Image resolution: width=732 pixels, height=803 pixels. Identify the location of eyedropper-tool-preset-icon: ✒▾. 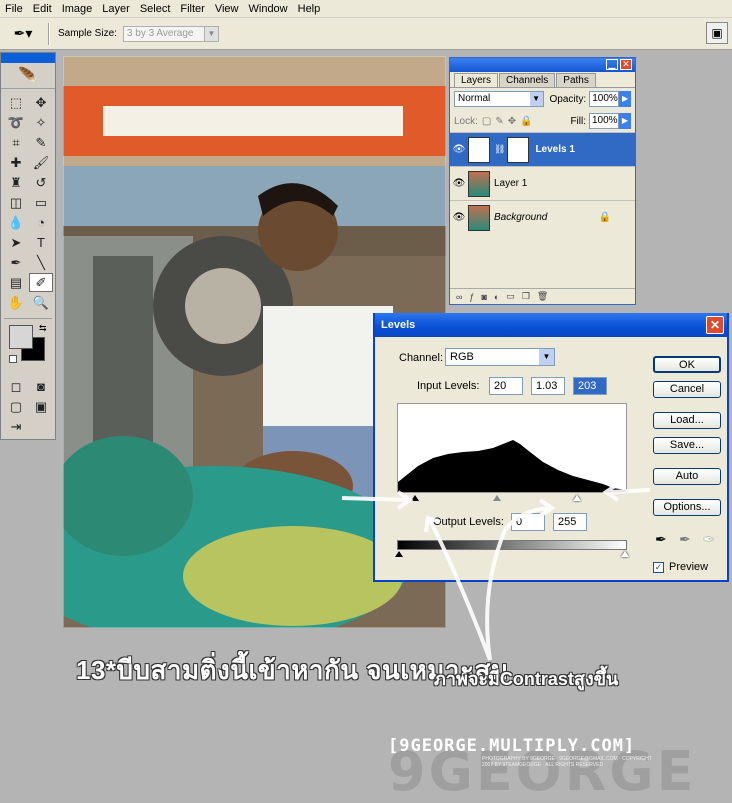
(23, 34).